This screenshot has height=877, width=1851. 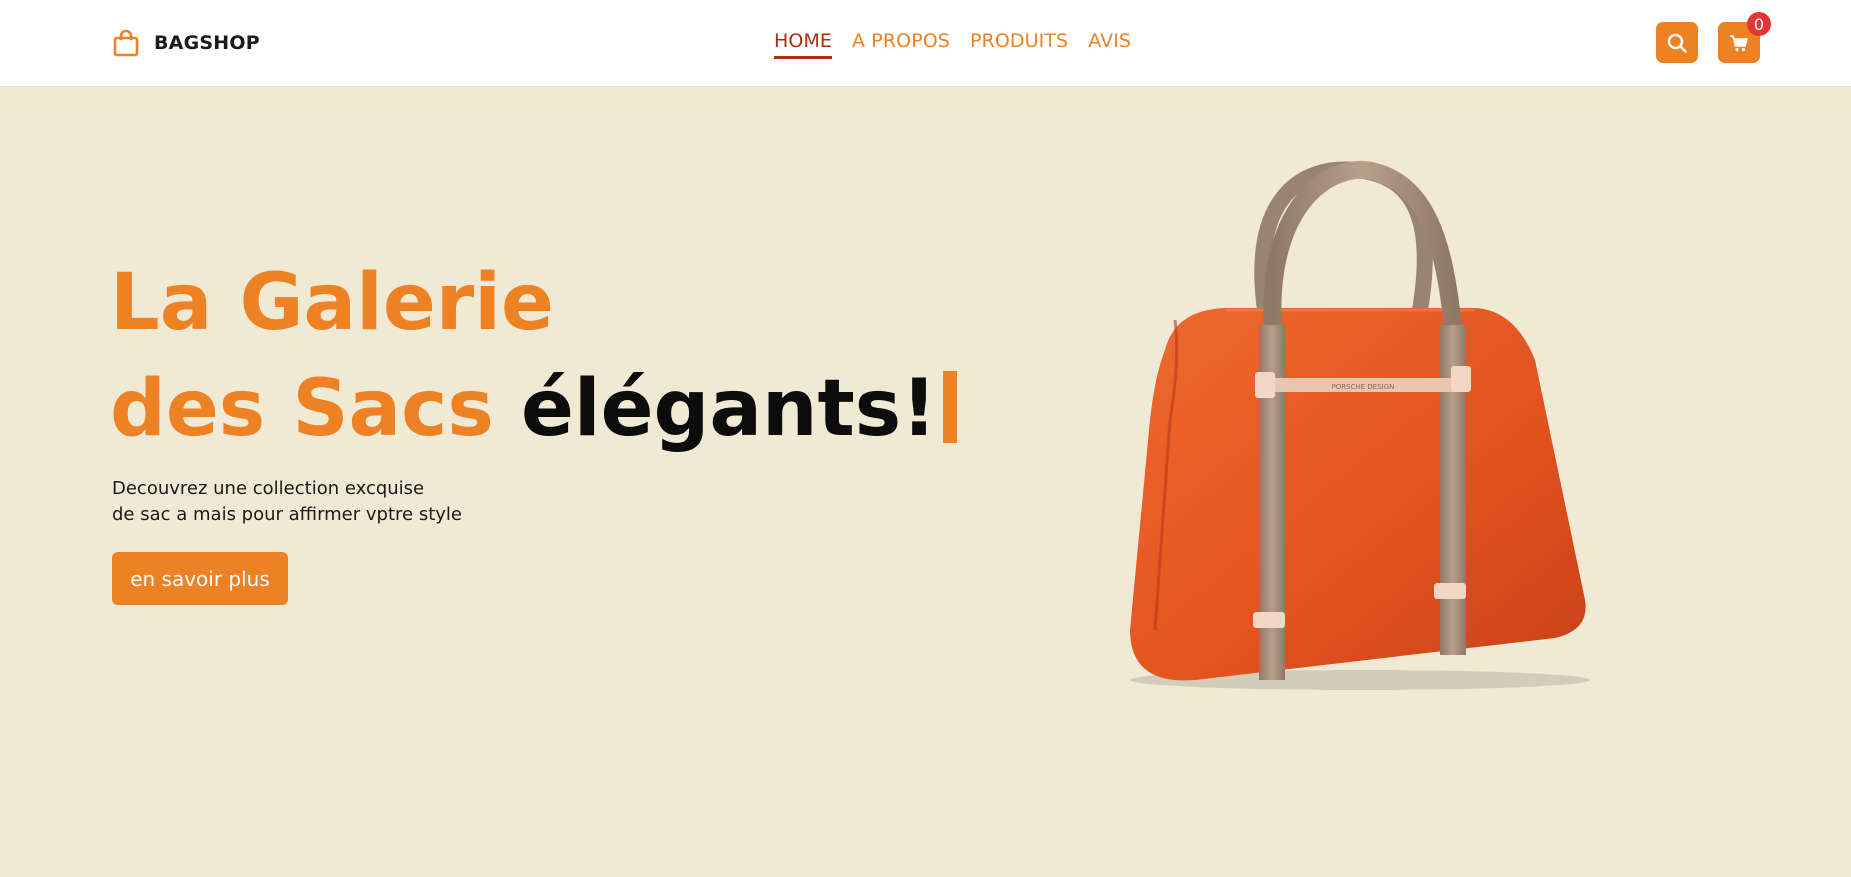 What do you see at coordinates (302, 409) in the screenshot?
I see `hero-title-part: des Sacs` at bounding box center [302, 409].